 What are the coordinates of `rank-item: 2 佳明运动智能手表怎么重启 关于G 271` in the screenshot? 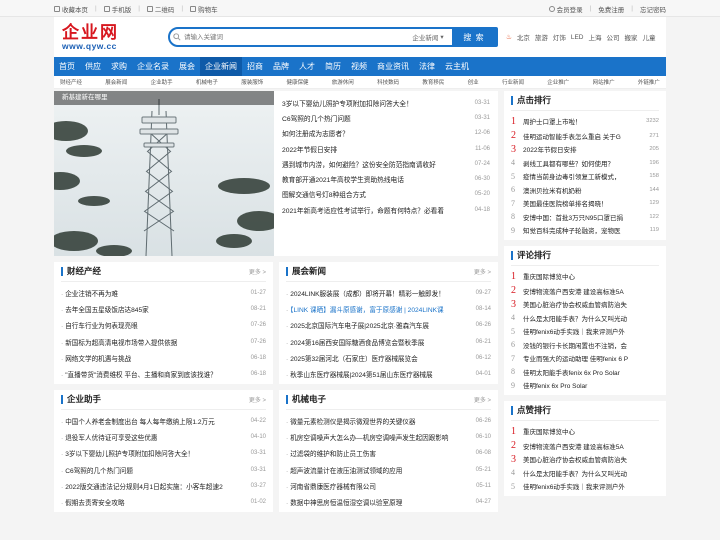 It's located at (585, 136).